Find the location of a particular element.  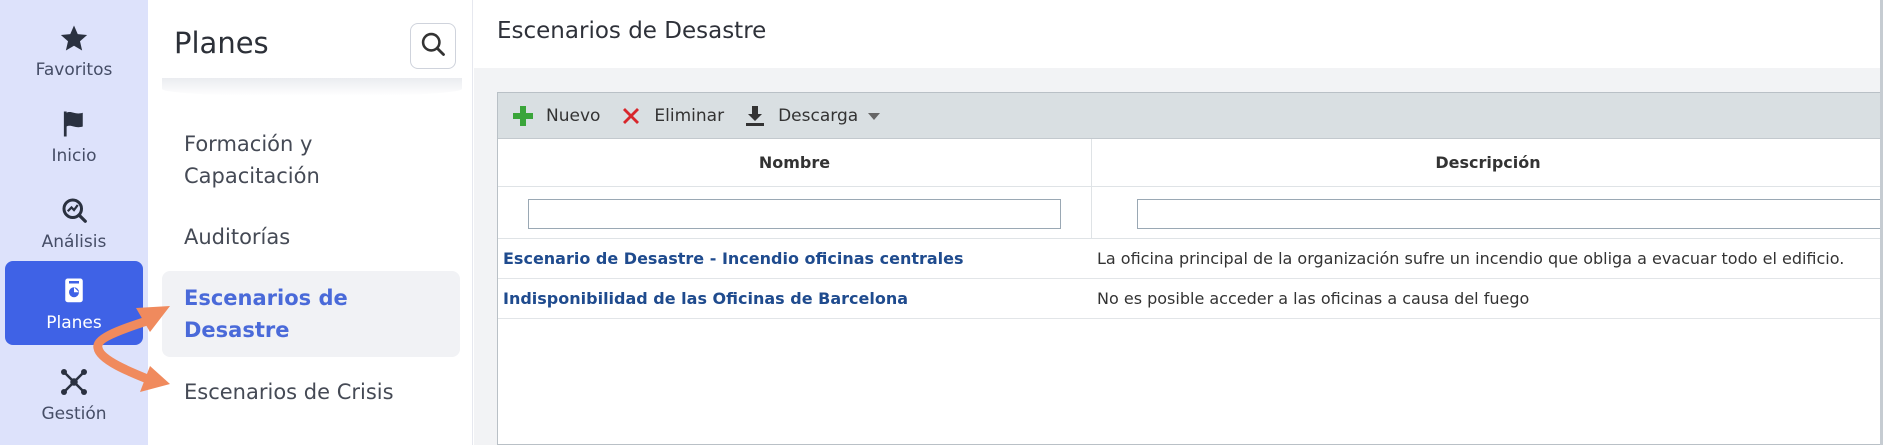

column-header-nombre: Nombre is located at coordinates (794, 163).